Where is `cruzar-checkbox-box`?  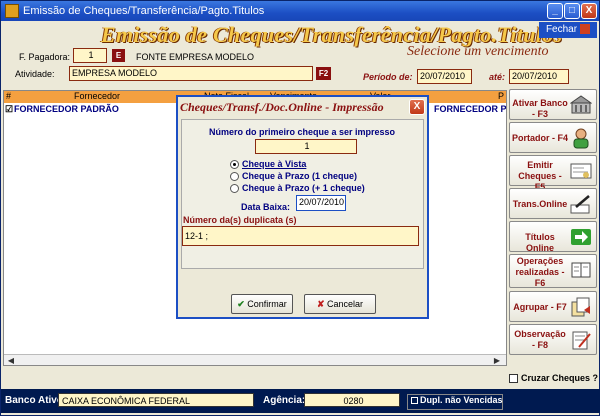
cruzar-checkbox-box is located at coordinates (513, 379).